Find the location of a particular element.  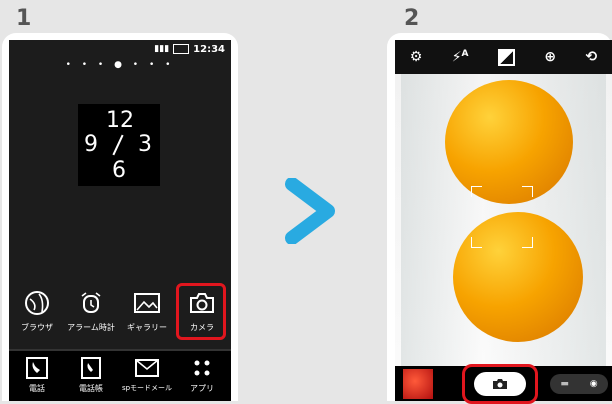

clock-6: 6 is located at coordinates (119, 170).